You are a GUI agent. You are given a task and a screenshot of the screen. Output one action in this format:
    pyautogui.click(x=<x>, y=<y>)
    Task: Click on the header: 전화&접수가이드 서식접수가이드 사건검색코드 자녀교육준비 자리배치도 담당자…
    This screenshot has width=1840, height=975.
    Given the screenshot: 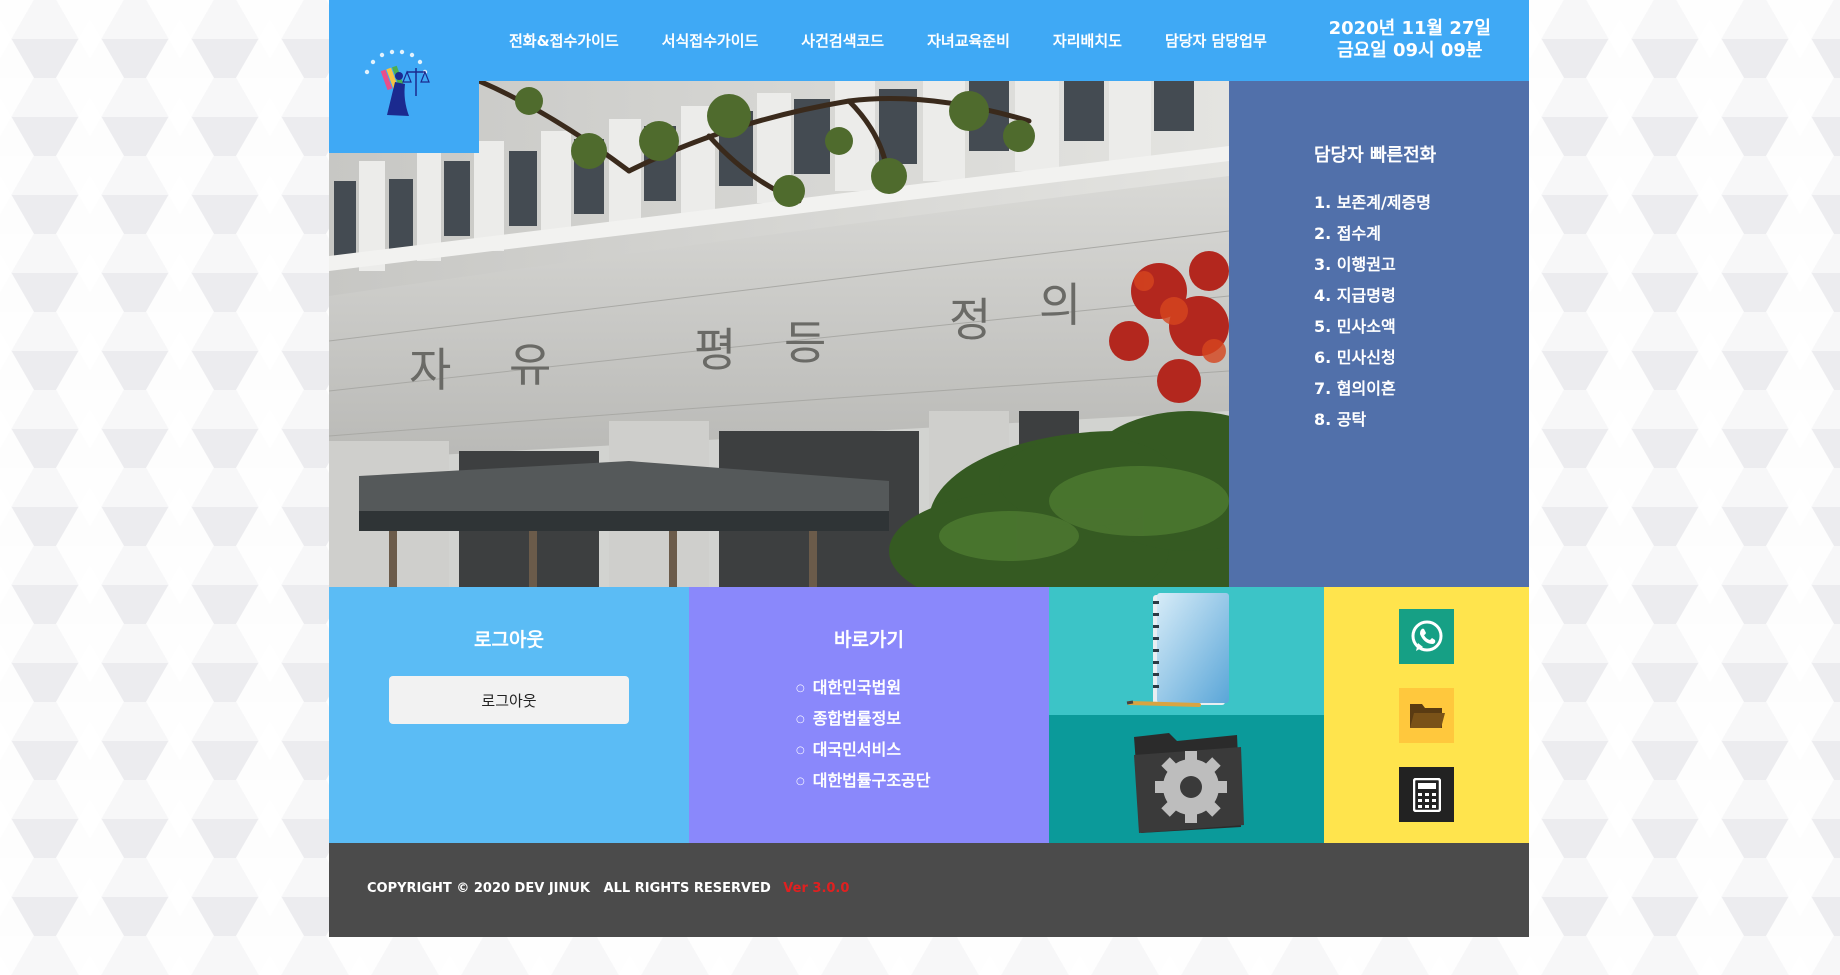 What is the action you would take?
    pyautogui.click(x=929, y=40)
    